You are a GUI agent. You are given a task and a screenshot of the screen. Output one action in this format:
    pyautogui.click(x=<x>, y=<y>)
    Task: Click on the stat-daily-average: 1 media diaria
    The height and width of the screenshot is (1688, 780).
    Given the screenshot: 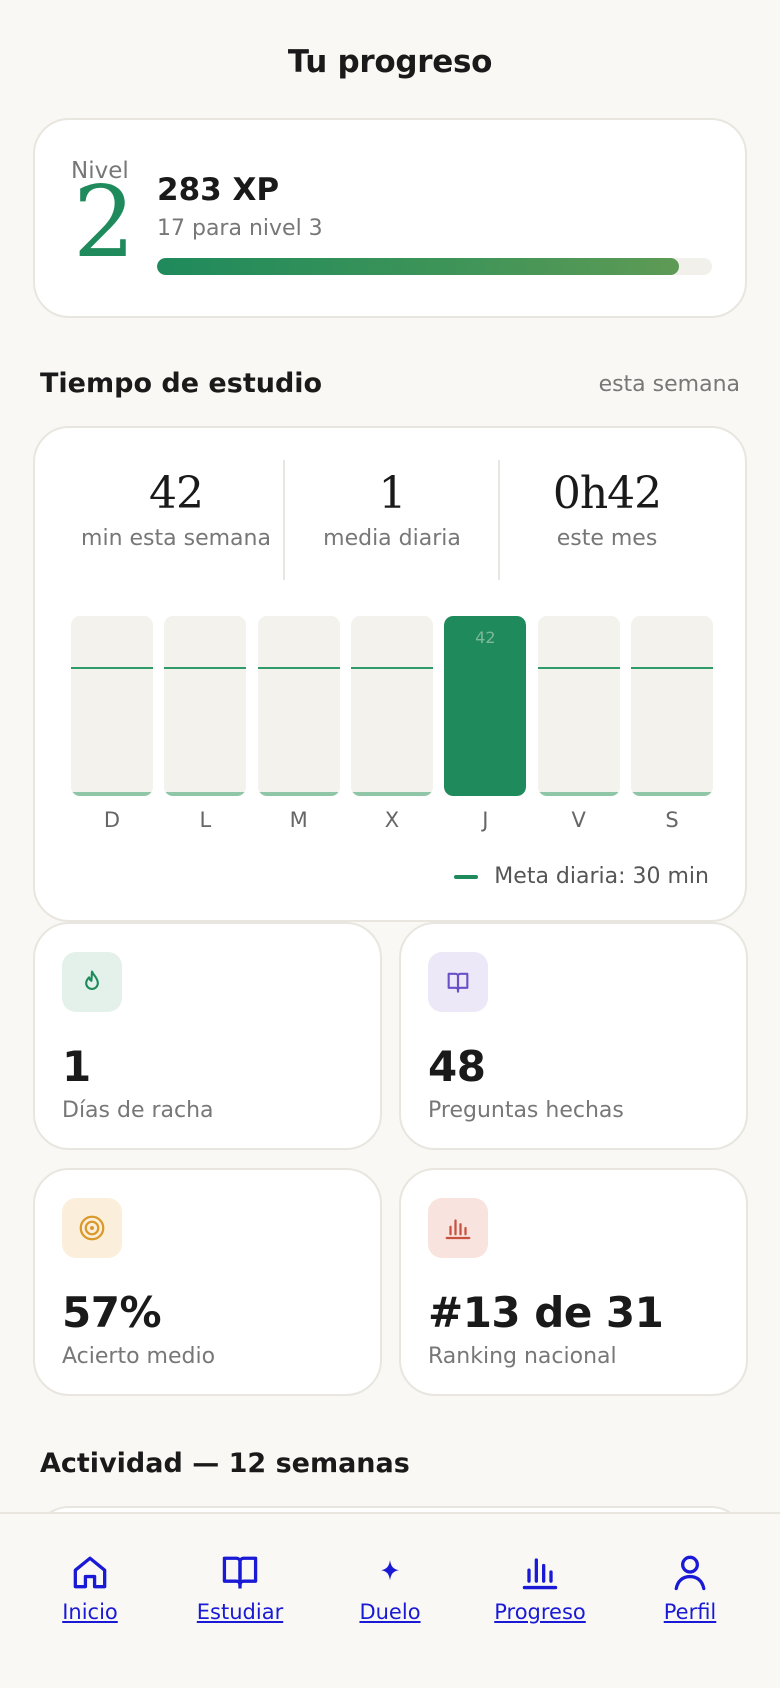 What is the action you would take?
    pyautogui.click(x=392, y=505)
    